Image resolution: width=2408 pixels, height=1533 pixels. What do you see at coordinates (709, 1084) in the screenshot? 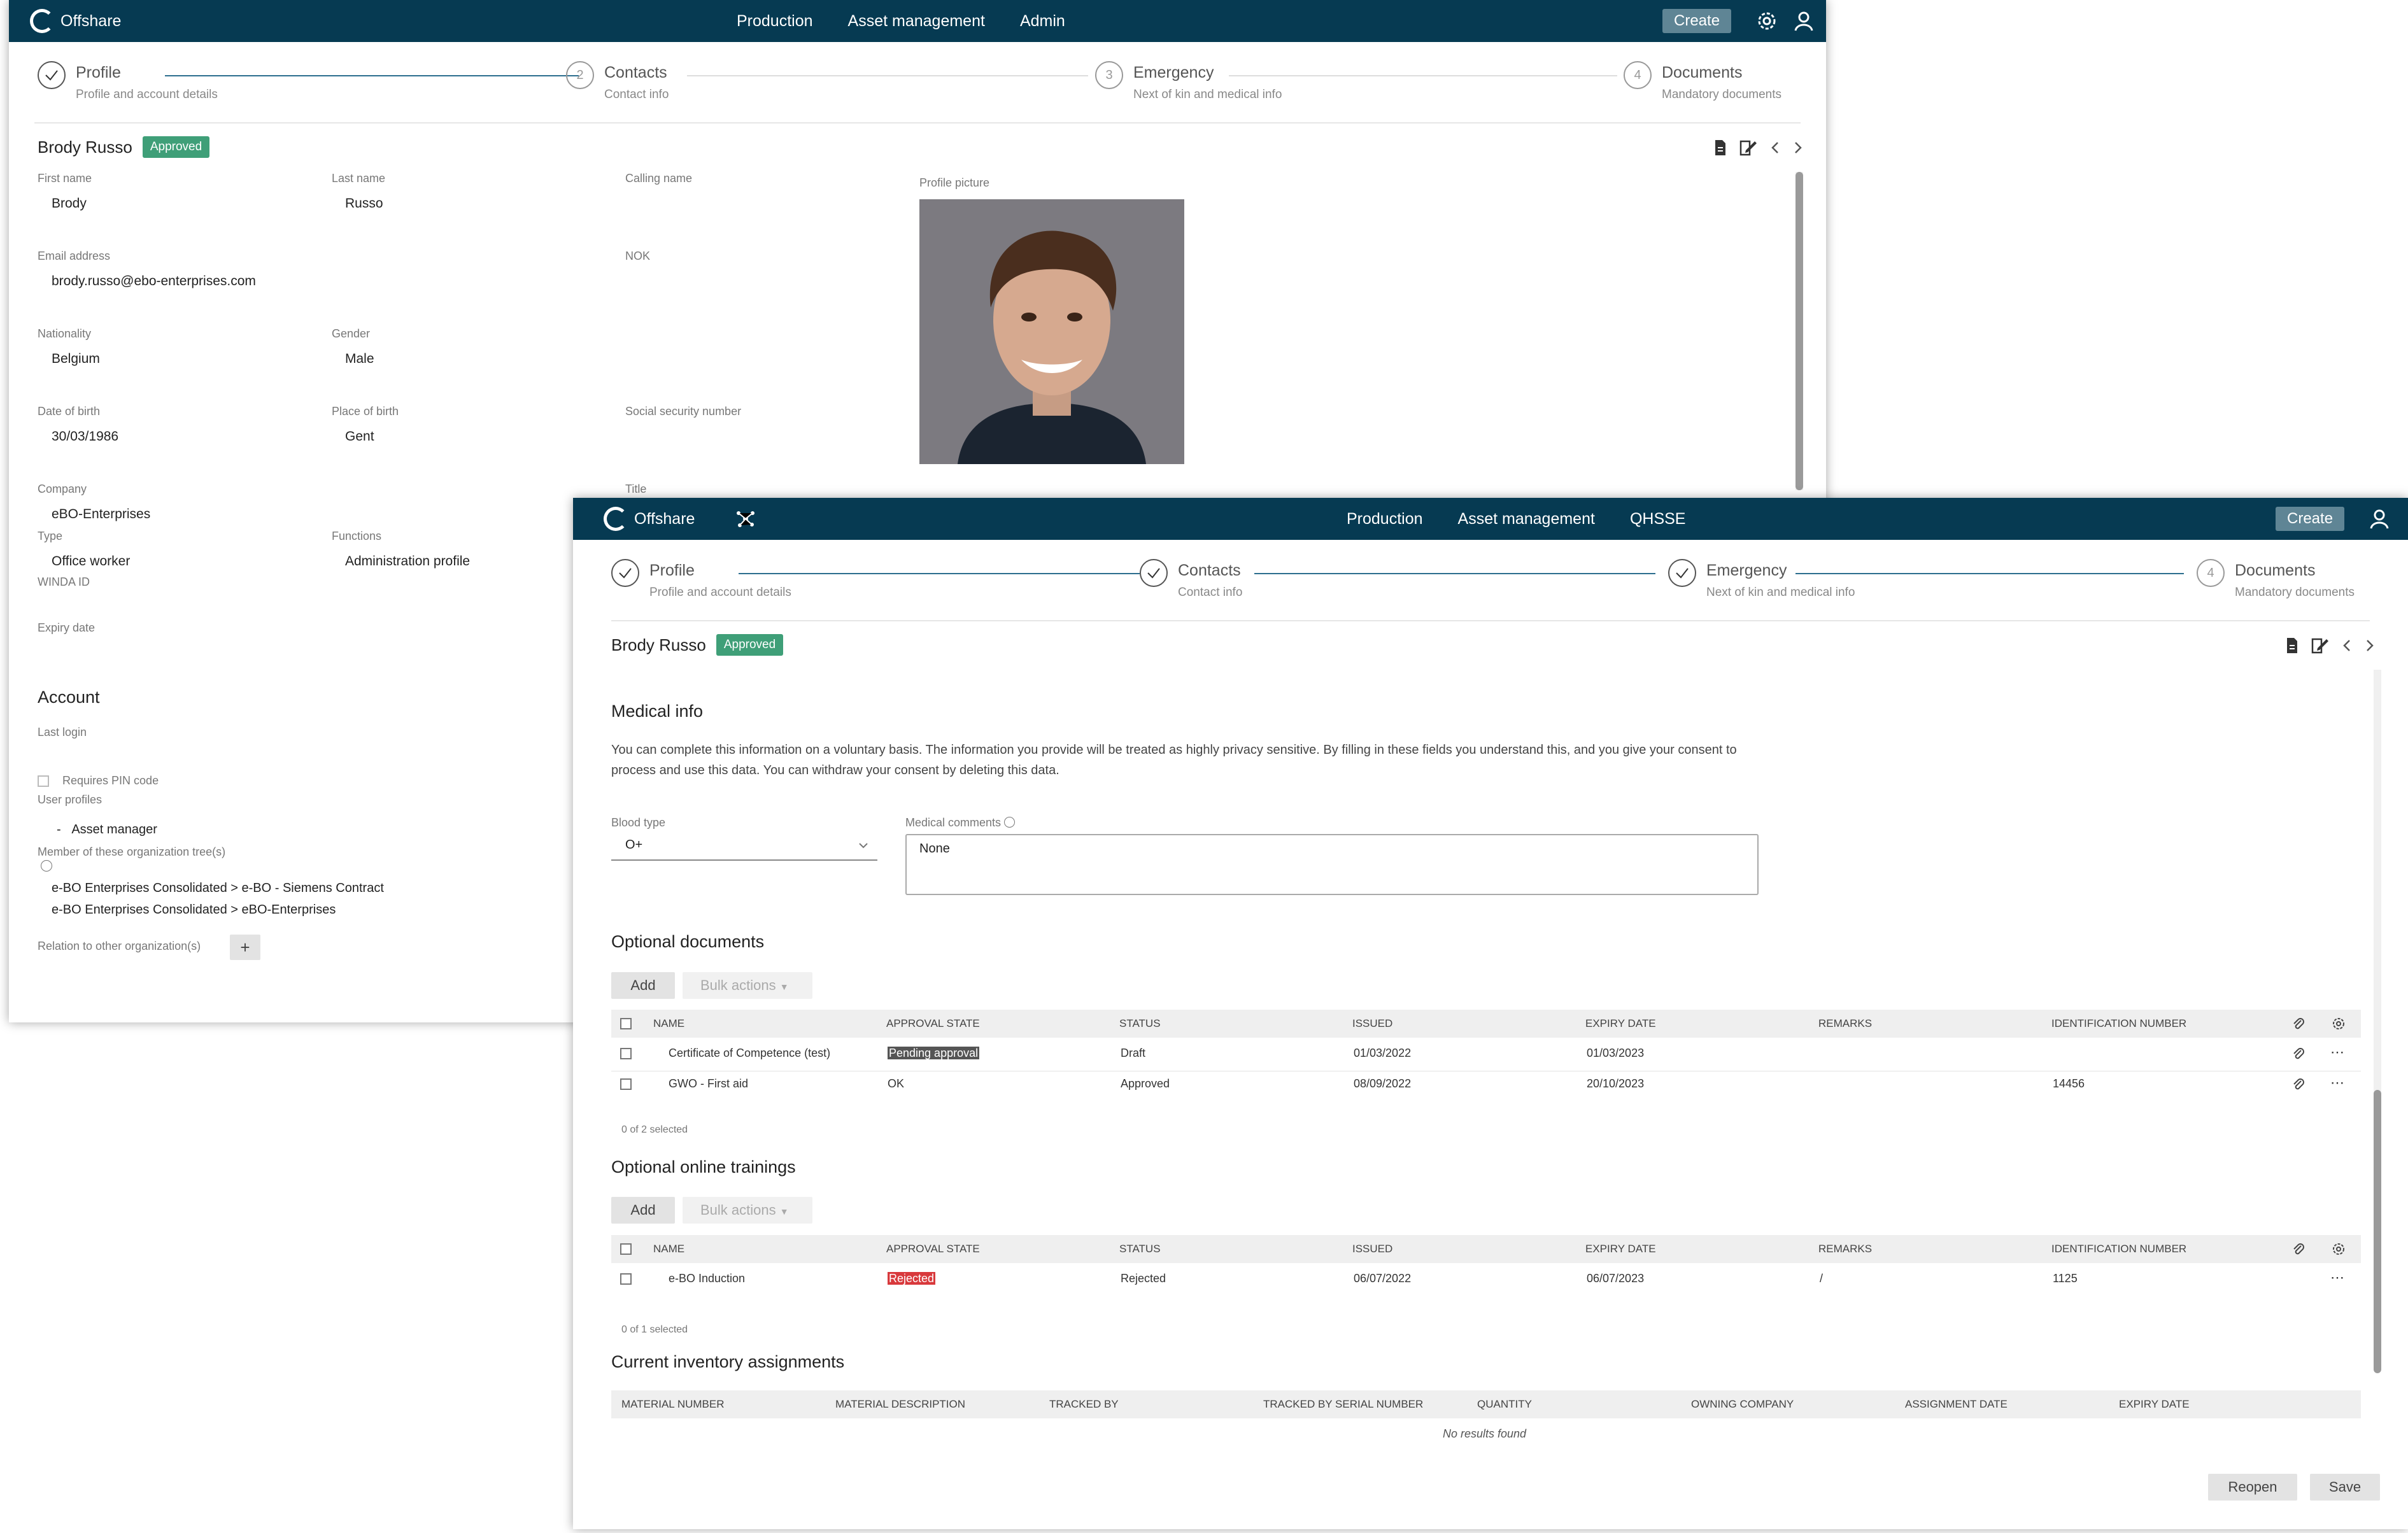
I see `doc-name: GWO - First aid` at bounding box center [709, 1084].